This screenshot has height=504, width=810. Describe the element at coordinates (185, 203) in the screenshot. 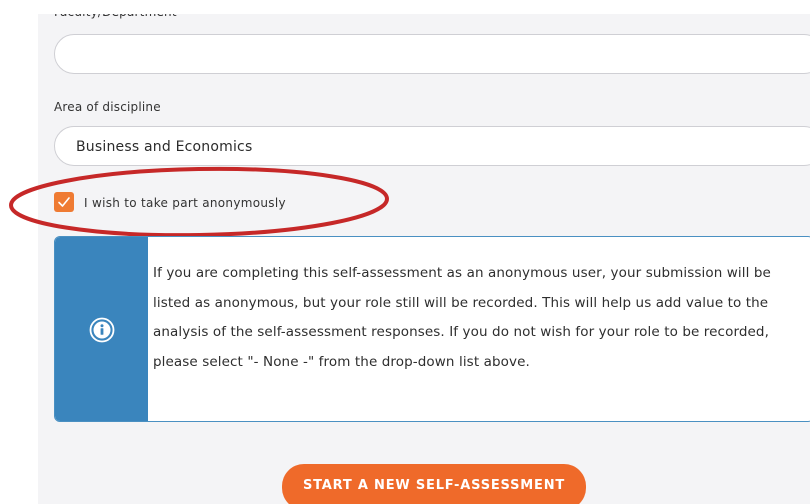

I see `anonymous-checkbox-label: I wish to take part anonymously` at that location.